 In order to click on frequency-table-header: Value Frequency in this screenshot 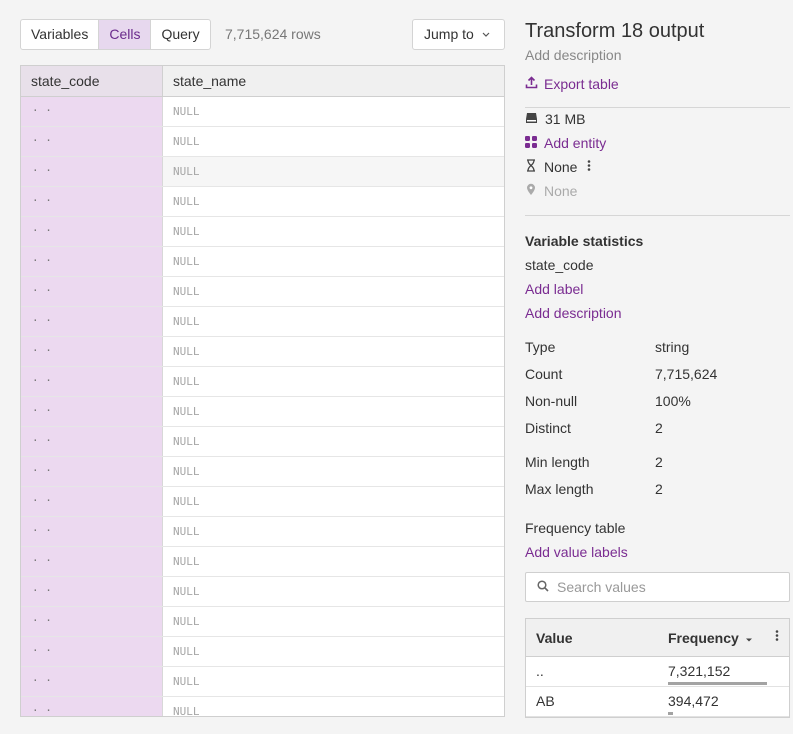, I will do `click(657, 638)`.